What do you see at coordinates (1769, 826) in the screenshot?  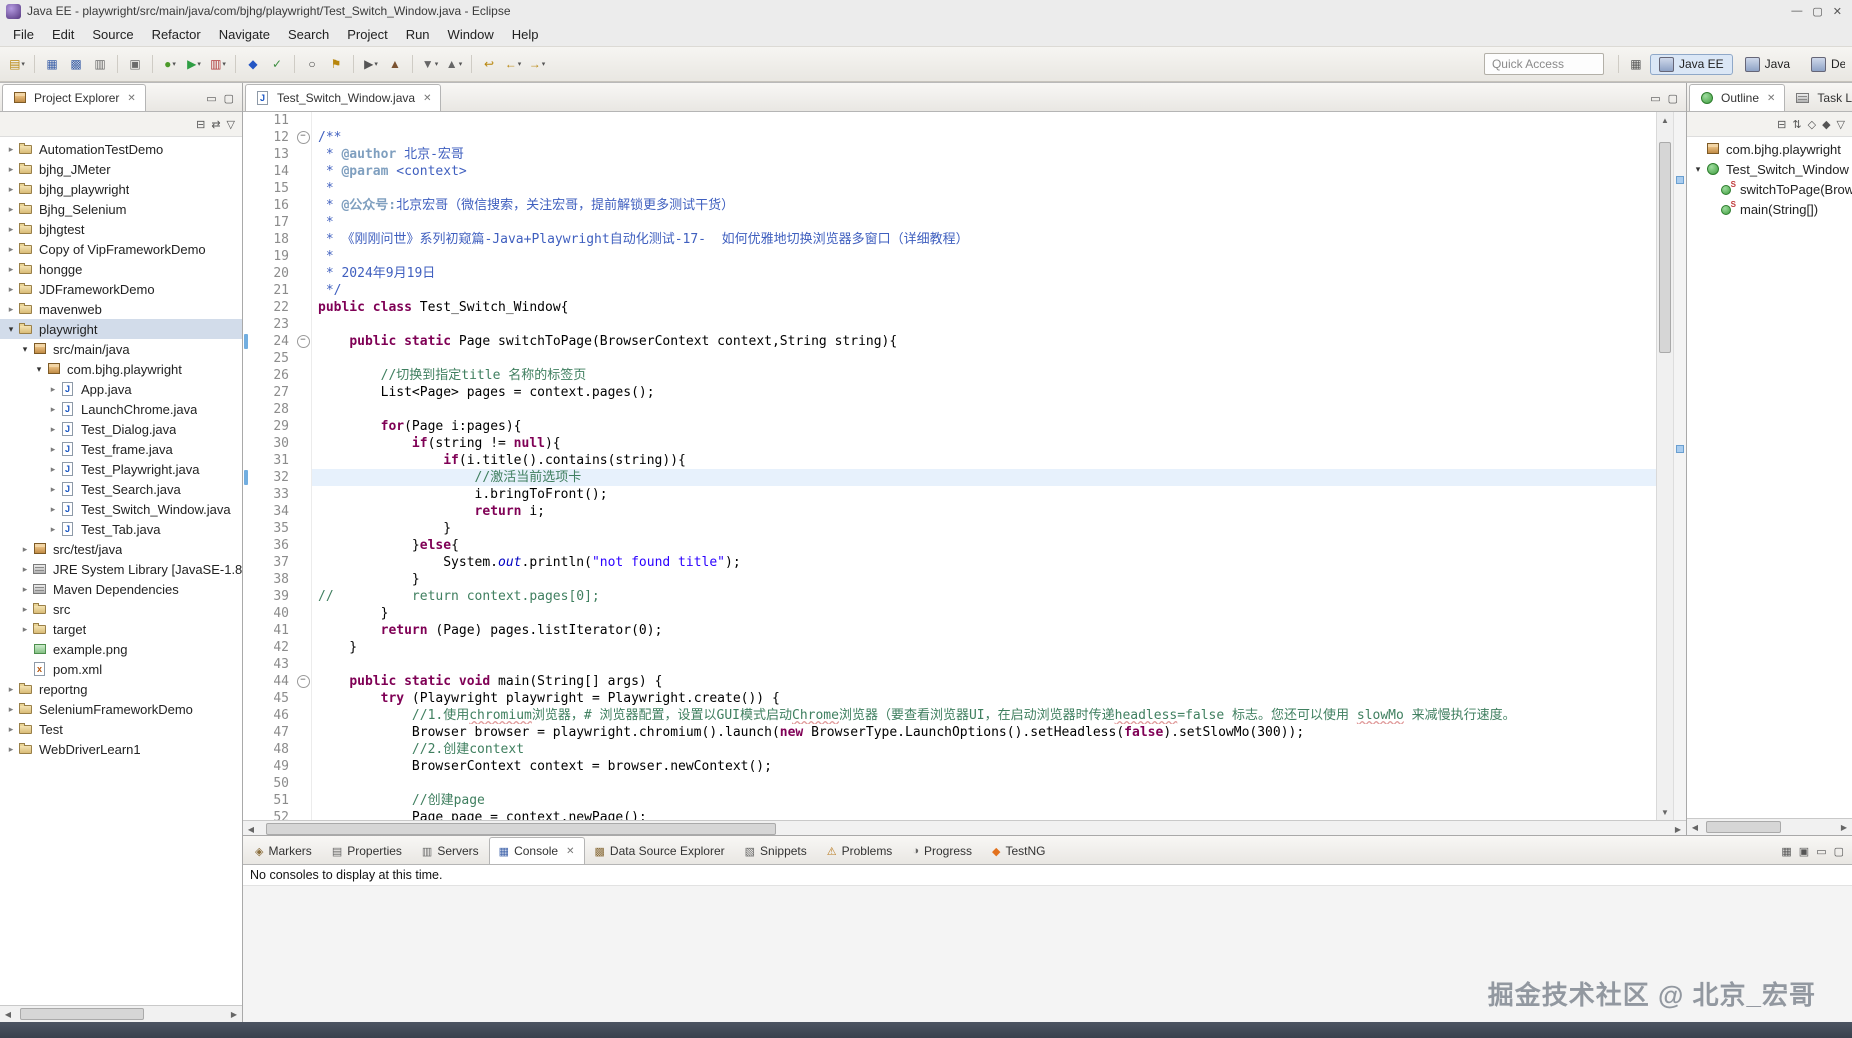 I see `outline-hscrollbar: ◀ ▶` at bounding box center [1769, 826].